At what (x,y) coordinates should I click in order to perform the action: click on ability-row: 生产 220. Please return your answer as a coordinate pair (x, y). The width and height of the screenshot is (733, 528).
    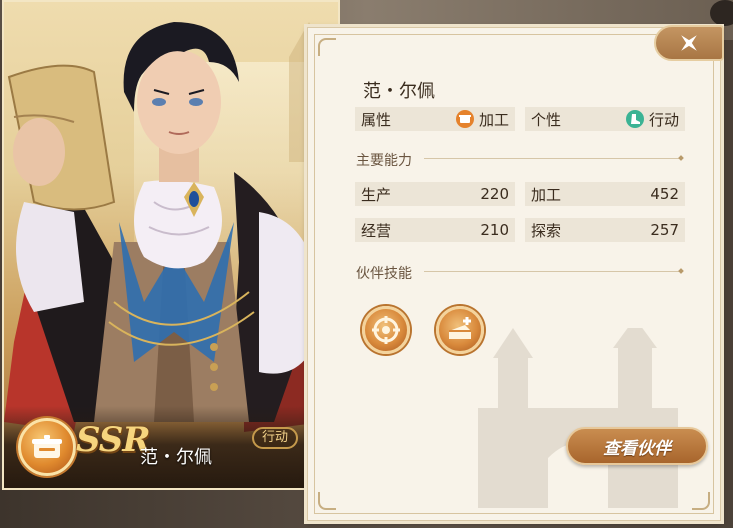
    Looking at the image, I should click on (435, 194).